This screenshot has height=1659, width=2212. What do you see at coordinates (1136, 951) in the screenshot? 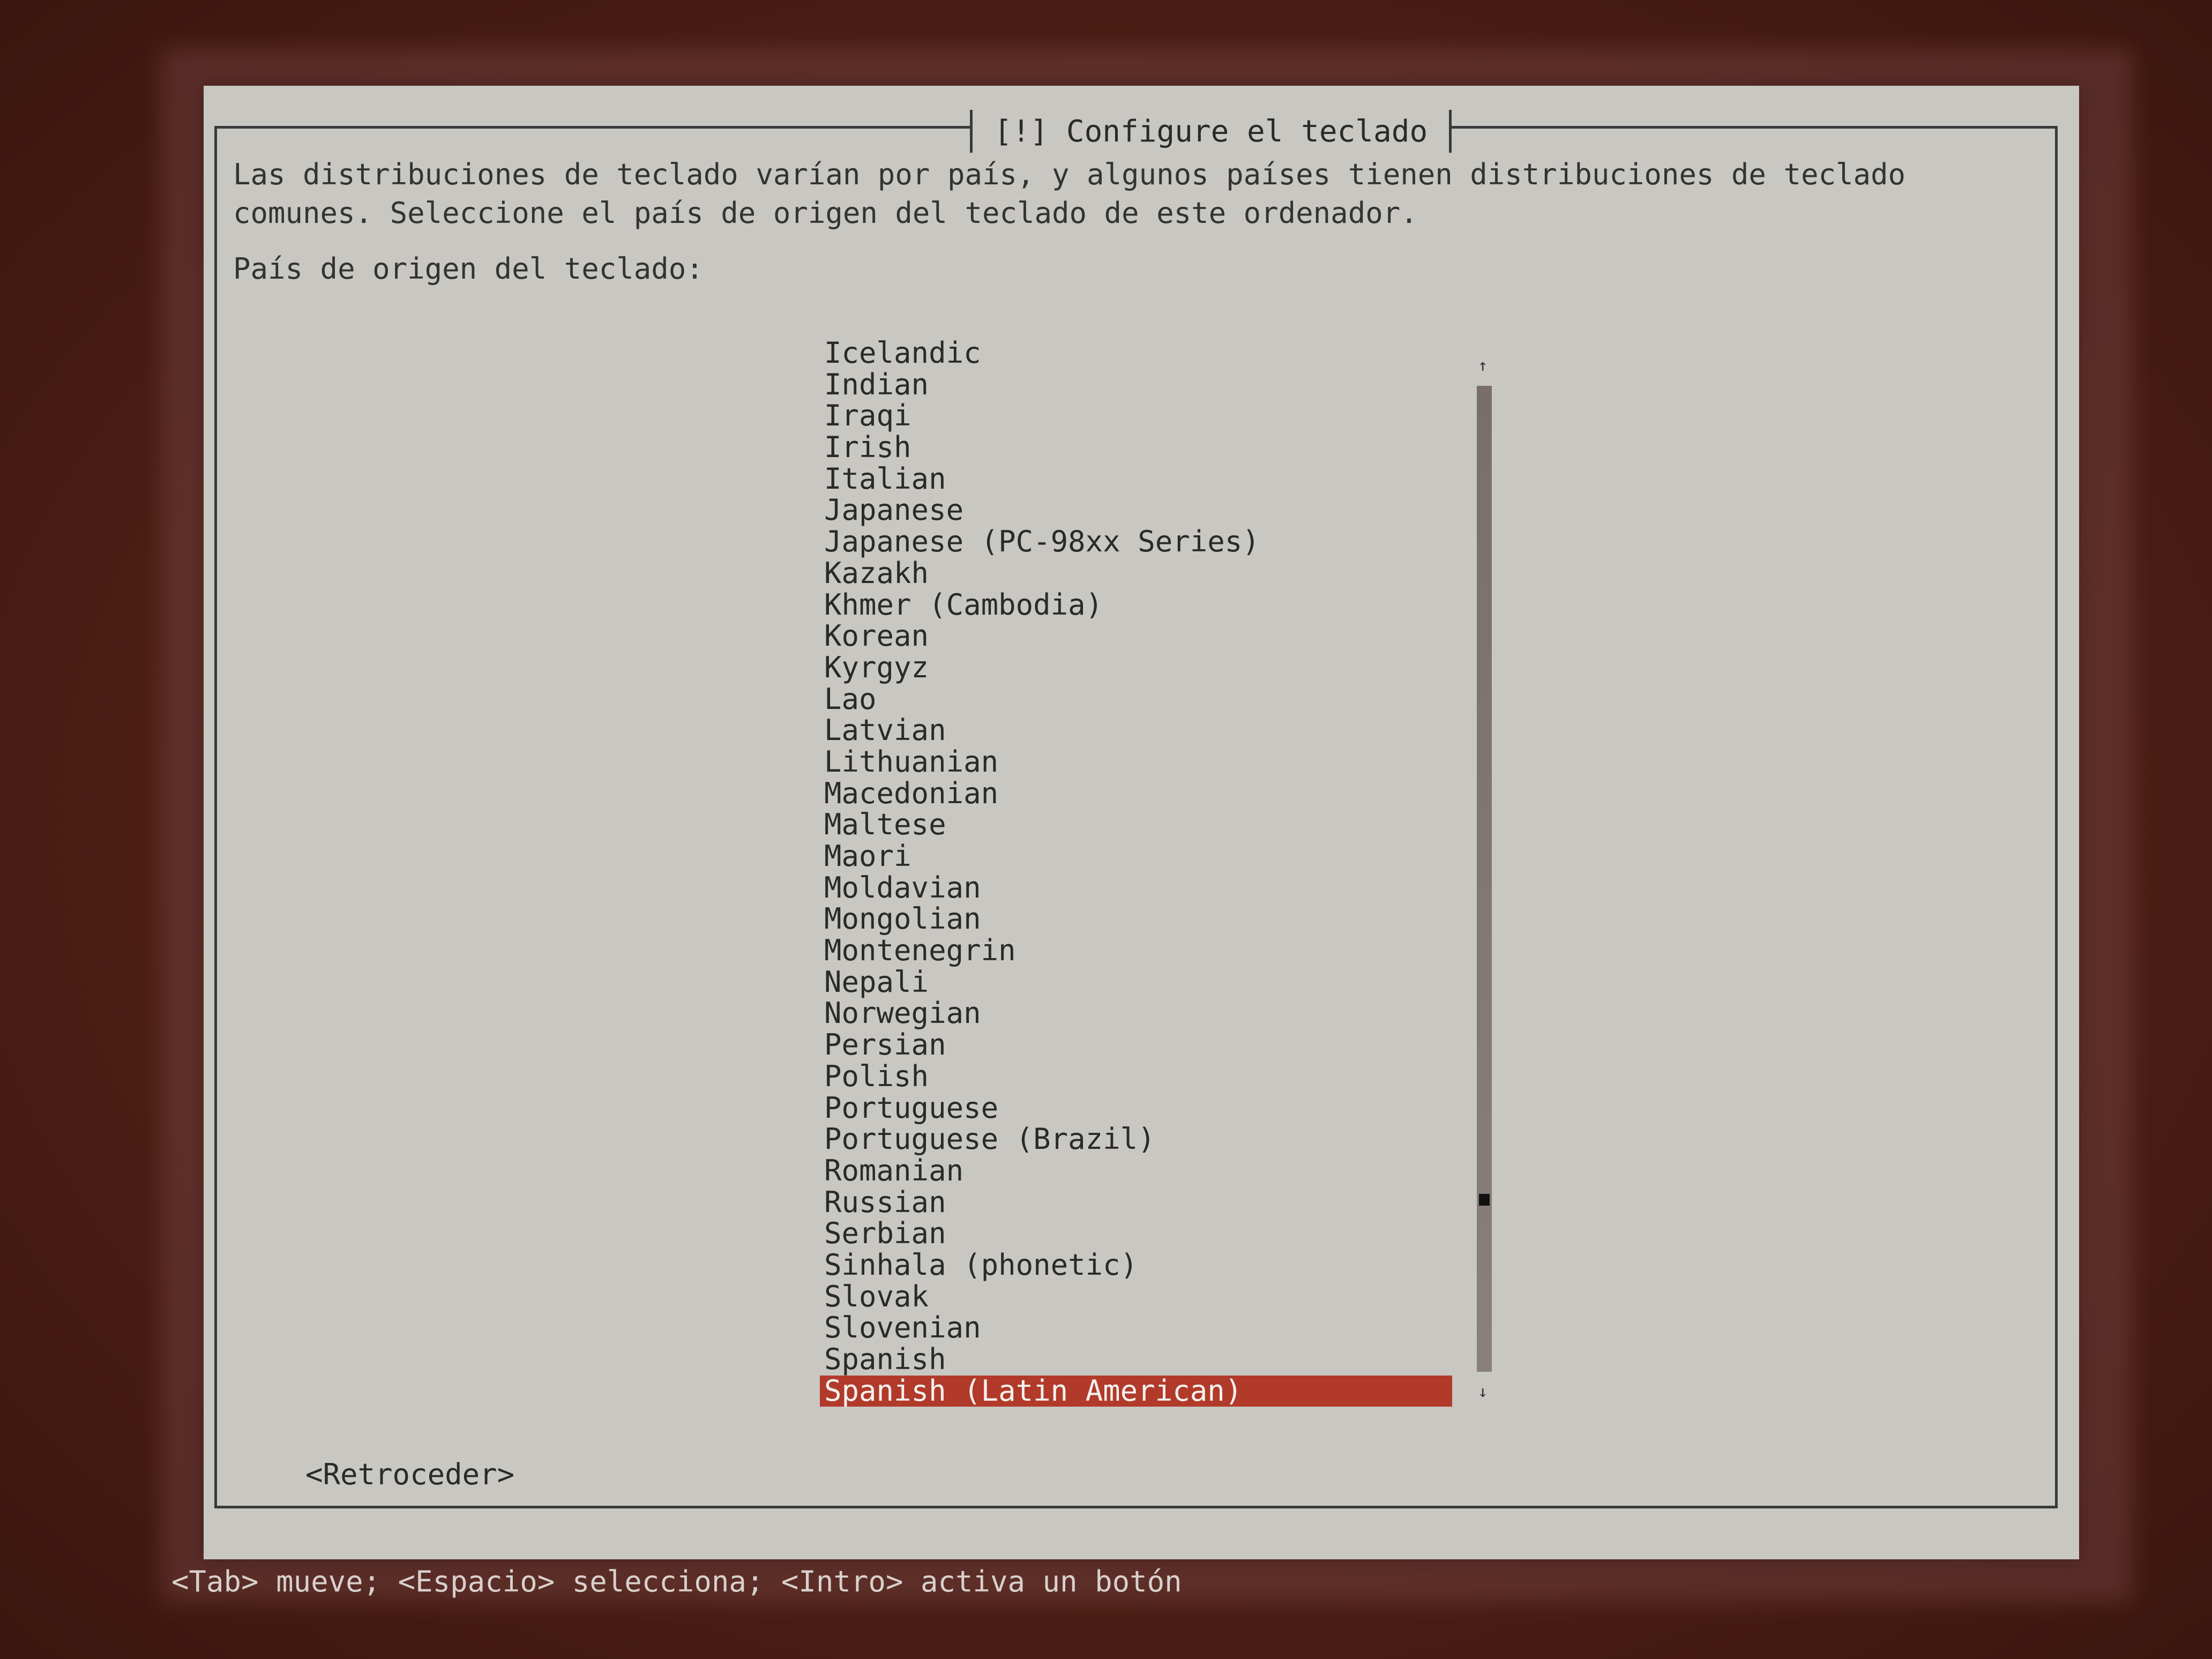
I see `list-item: Montenegrin` at bounding box center [1136, 951].